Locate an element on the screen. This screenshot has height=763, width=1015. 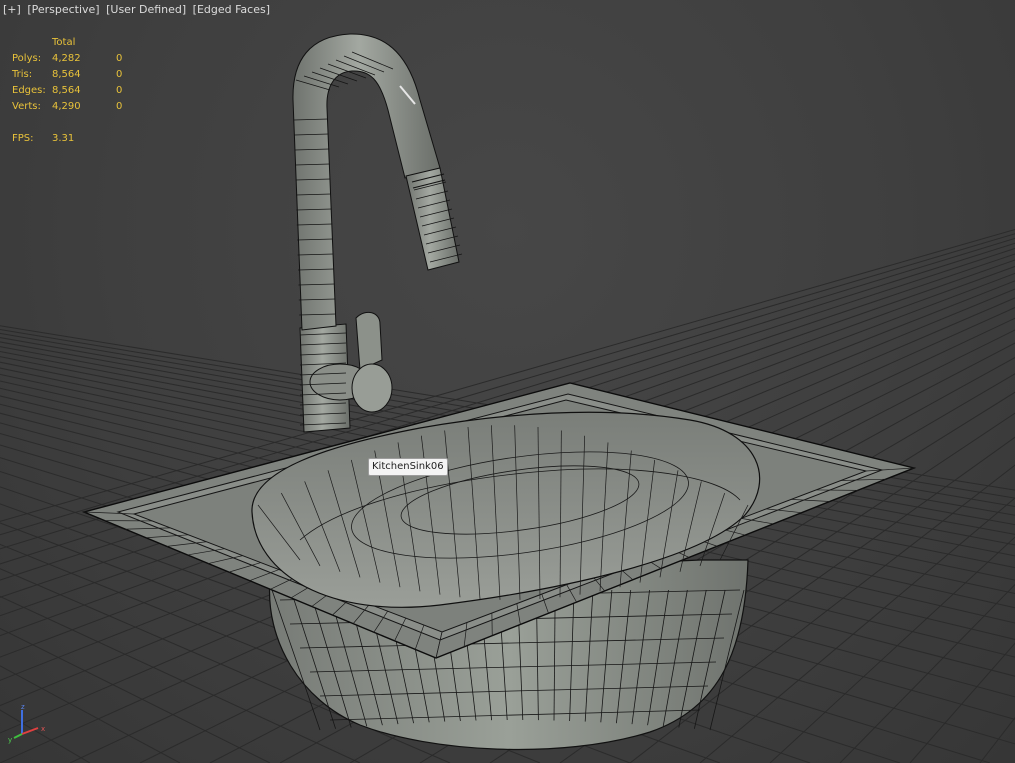
stats-row-fps: FPS: 3.31 is located at coordinates (74, 139).